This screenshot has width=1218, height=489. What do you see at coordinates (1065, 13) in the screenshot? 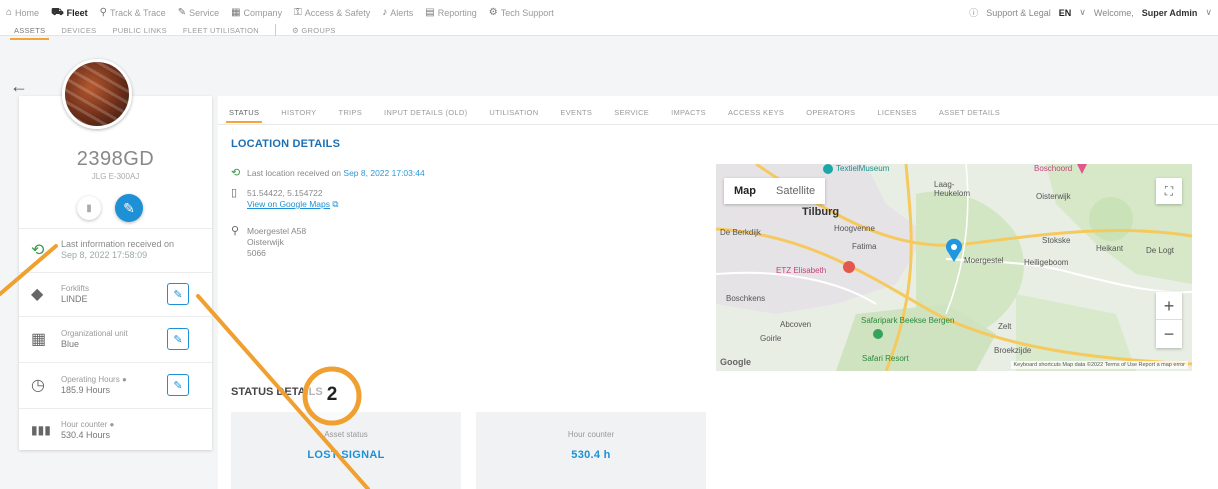
I see `language-select: EN` at bounding box center [1065, 13].